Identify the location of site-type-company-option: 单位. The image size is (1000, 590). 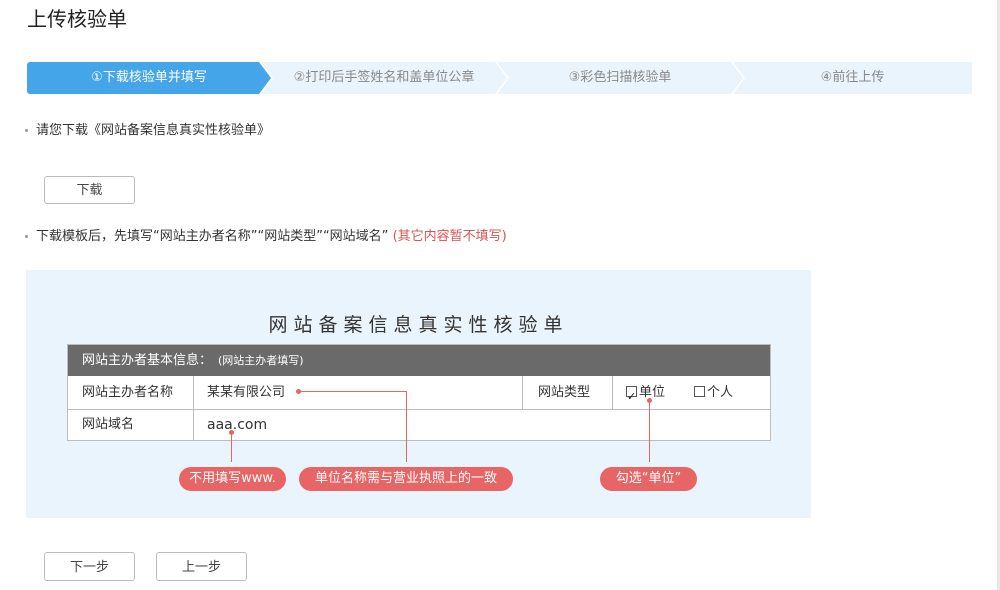
(646, 395).